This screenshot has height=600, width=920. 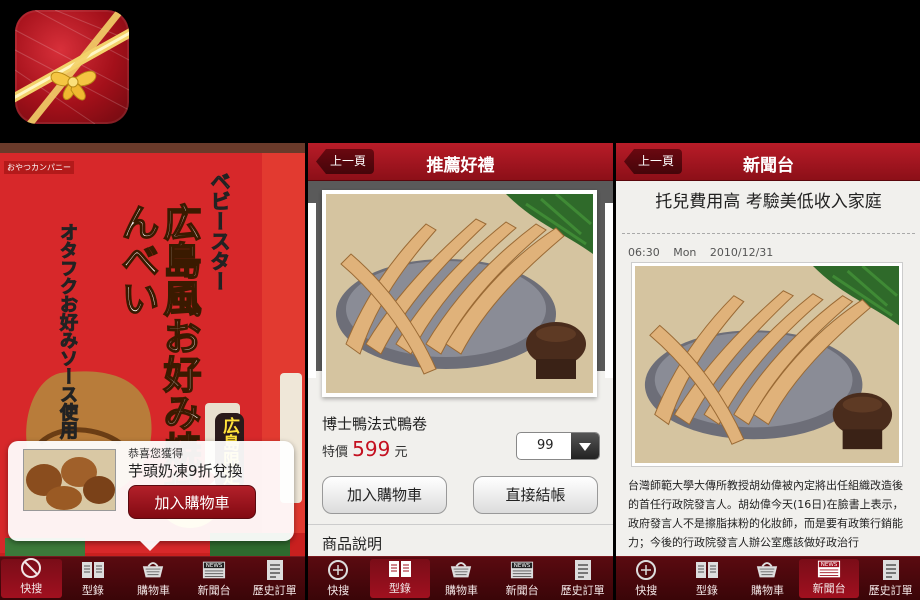 What do you see at coordinates (69, 480) in the screenshot?
I see `reward-thumbnail` at bounding box center [69, 480].